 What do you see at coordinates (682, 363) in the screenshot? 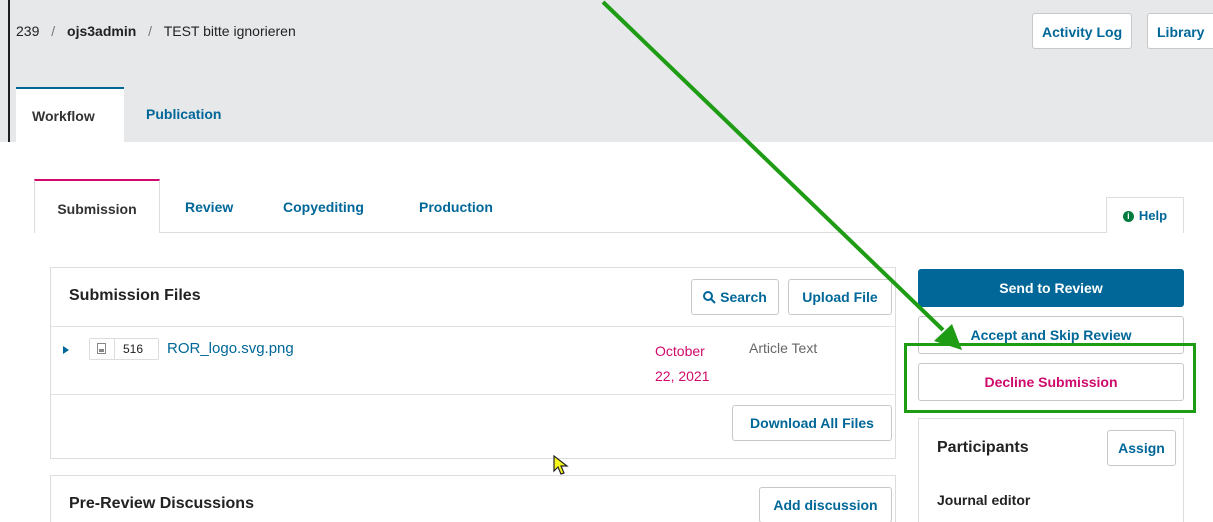
I see `file-date: October 22, 2021` at bounding box center [682, 363].